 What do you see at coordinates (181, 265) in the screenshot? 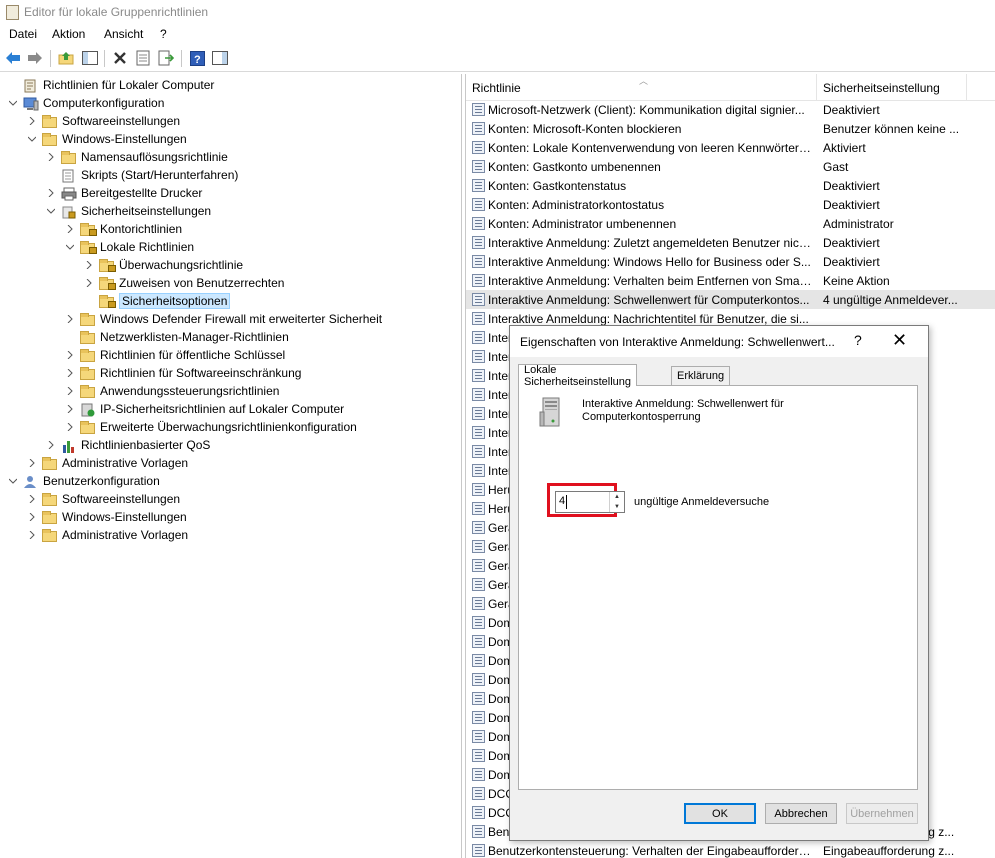
I see `tree-item-label: Überwachungsrichtlinie` at bounding box center [181, 265].